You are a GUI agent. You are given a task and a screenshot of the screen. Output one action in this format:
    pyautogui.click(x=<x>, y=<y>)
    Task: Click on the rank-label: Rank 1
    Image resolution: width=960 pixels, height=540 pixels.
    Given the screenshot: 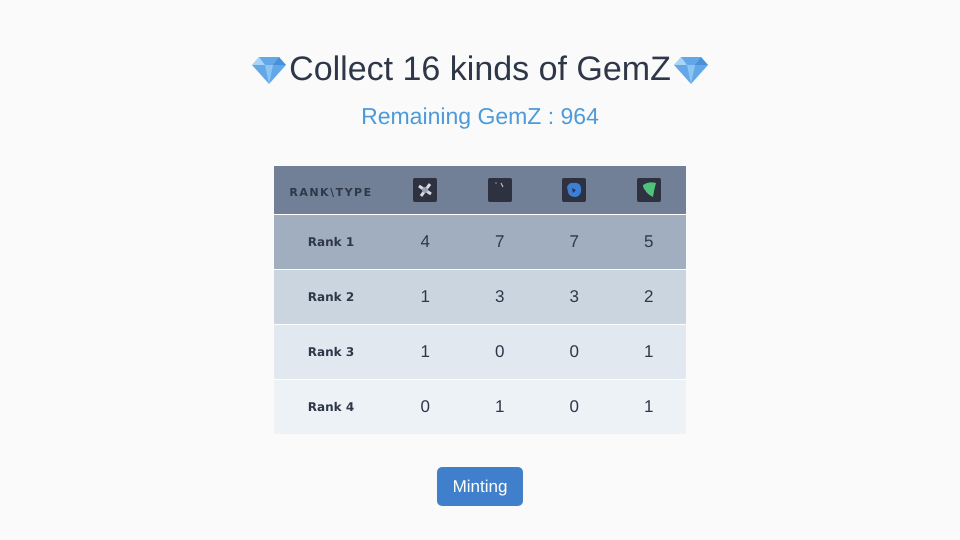 What is the action you would take?
    pyautogui.click(x=331, y=242)
    